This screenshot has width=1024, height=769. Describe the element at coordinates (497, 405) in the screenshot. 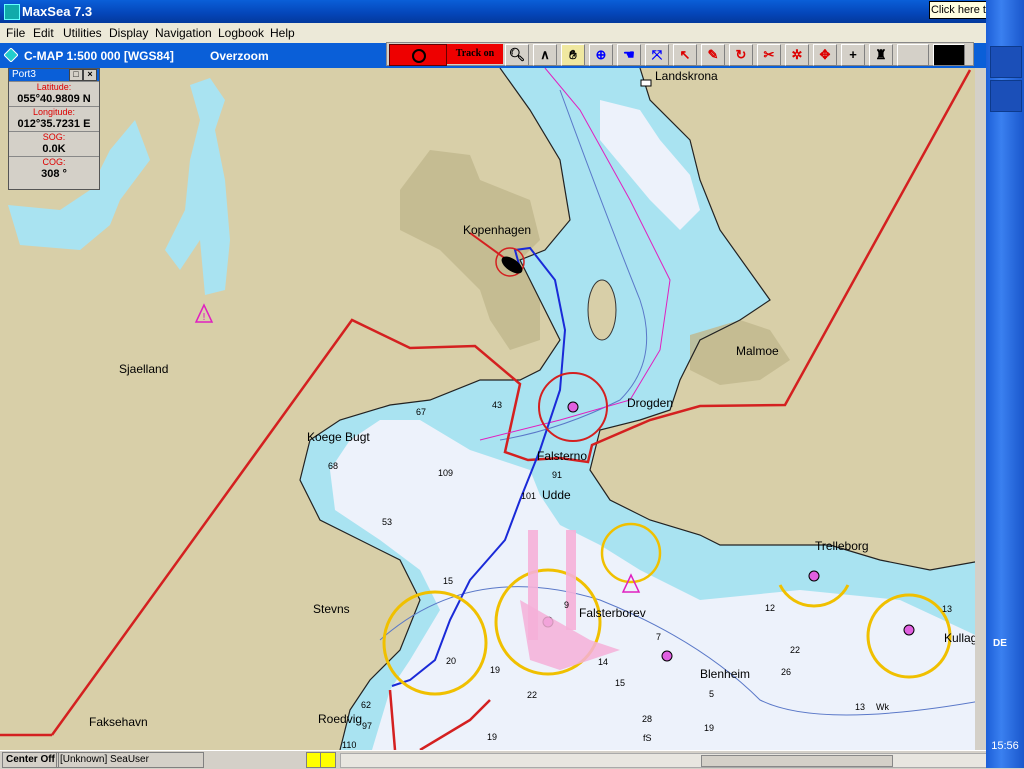

I see `sounding: 43` at that location.